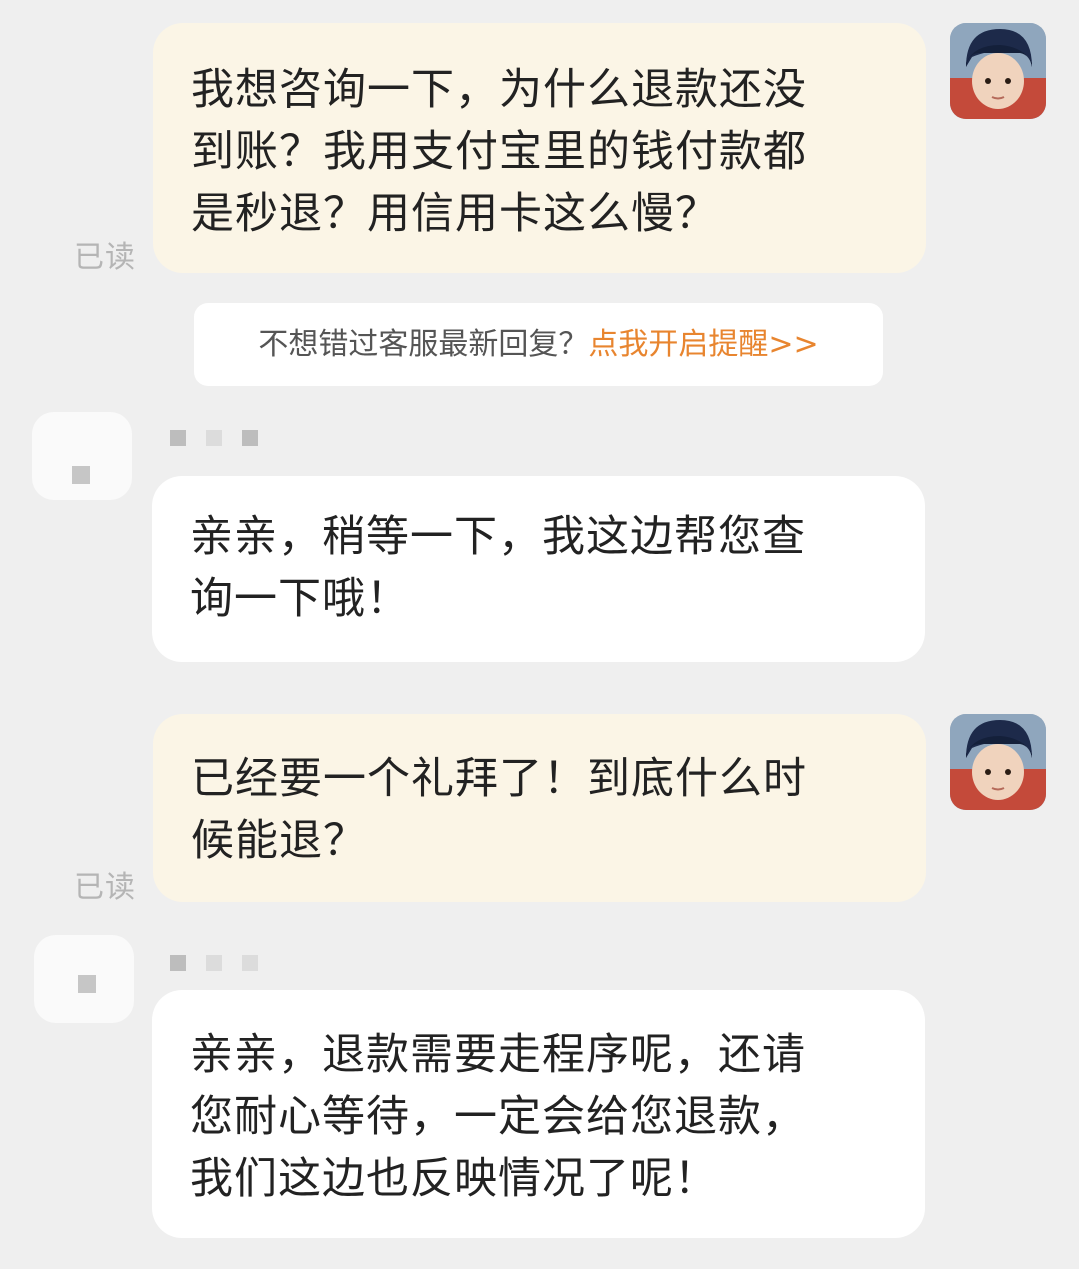 The width and height of the screenshot is (1079, 1269). I want to click on reminder-notice: 不想错过客服最新回复？点我开启提醒>>, so click(538, 344).